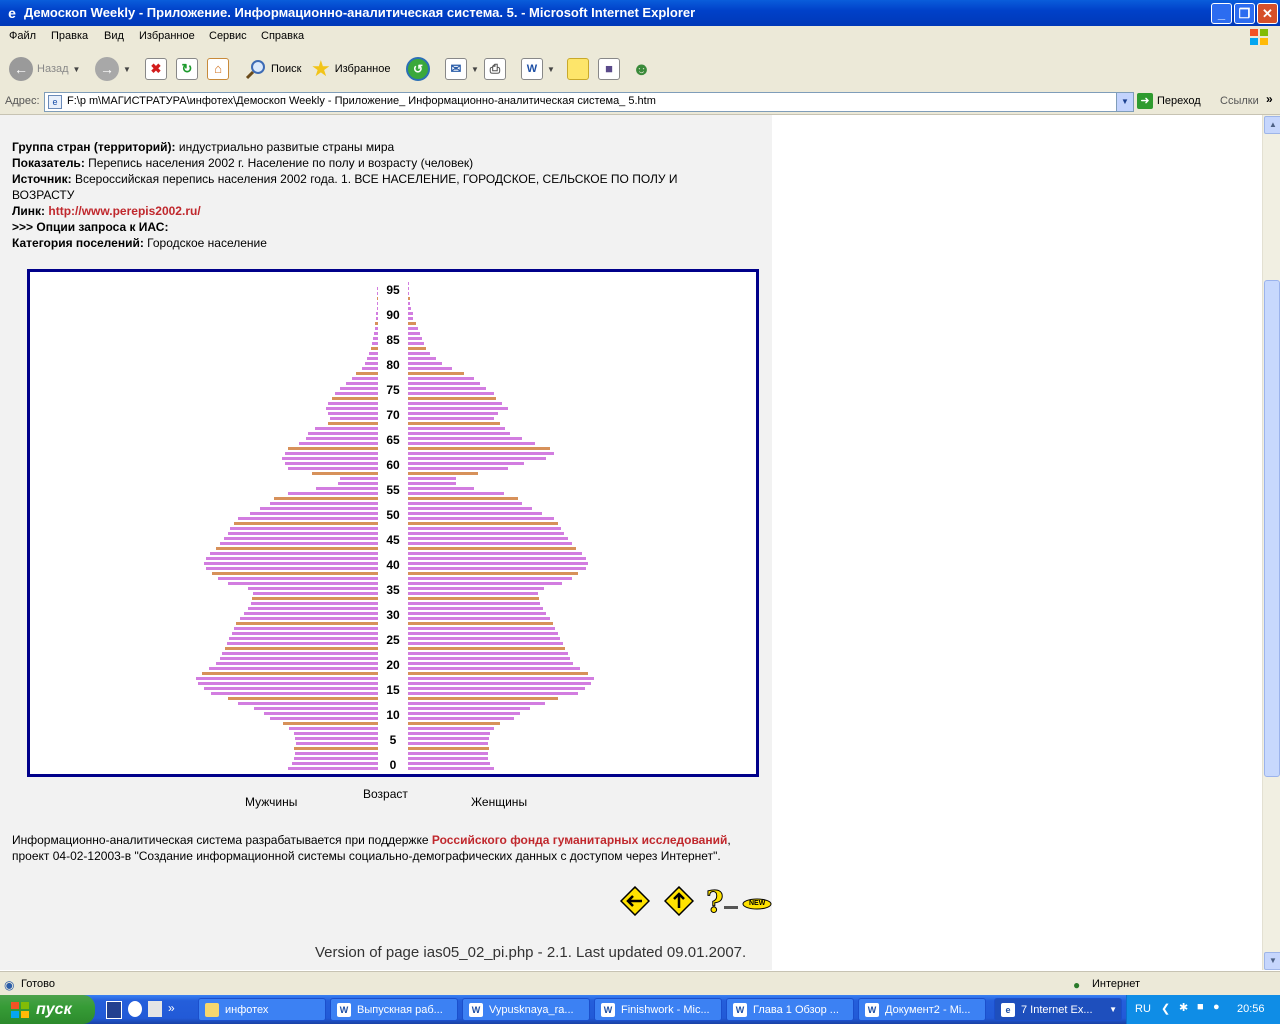 This screenshot has width=1280, height=1024. I want to click on up-arrow-icon, so click(679, 901).